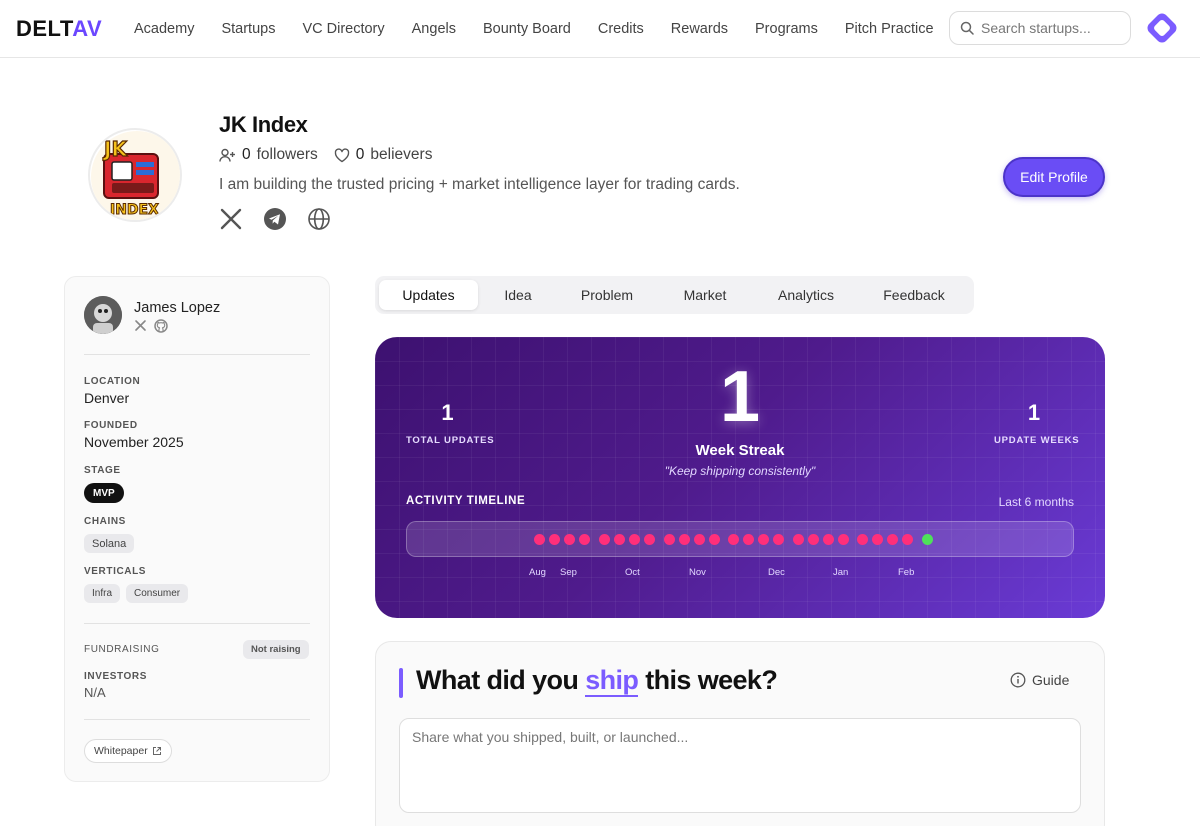 This screenshot has width=1200, height=826. I want to click on founder-name: James Lopez, so click(177, 308).